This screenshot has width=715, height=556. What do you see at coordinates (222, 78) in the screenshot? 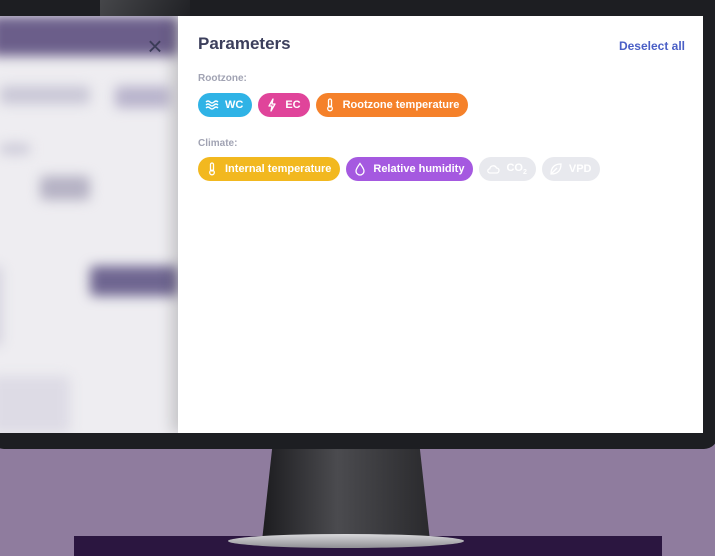
I see `group-label-rootzone: Rootzone:` at bounding box center [222, 78].